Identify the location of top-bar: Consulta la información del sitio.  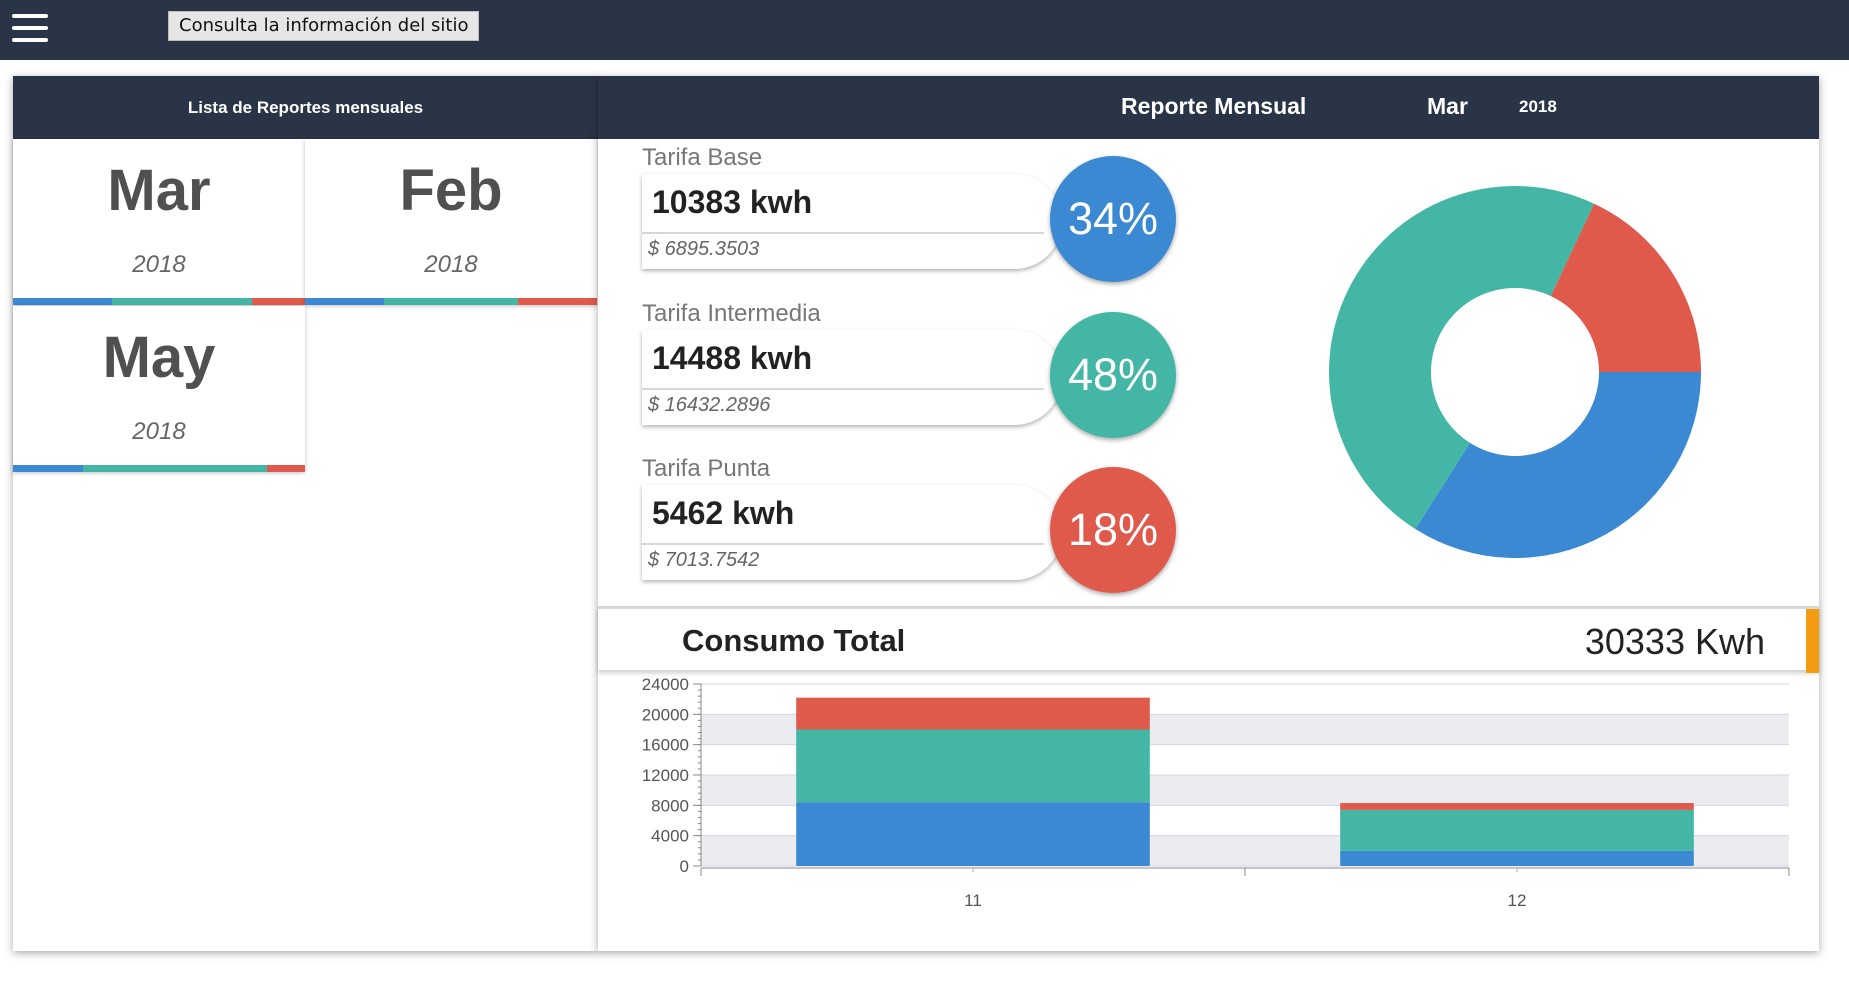
(924, 30).